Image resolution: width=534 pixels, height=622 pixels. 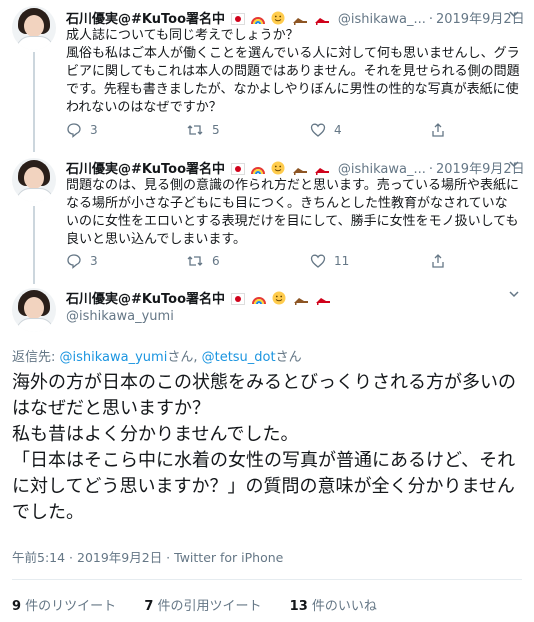 What do you see at coordinates (333, 606) in the screenshot?
I see `like-stat: 13 件のいいね` at bounding box center [333, 606].